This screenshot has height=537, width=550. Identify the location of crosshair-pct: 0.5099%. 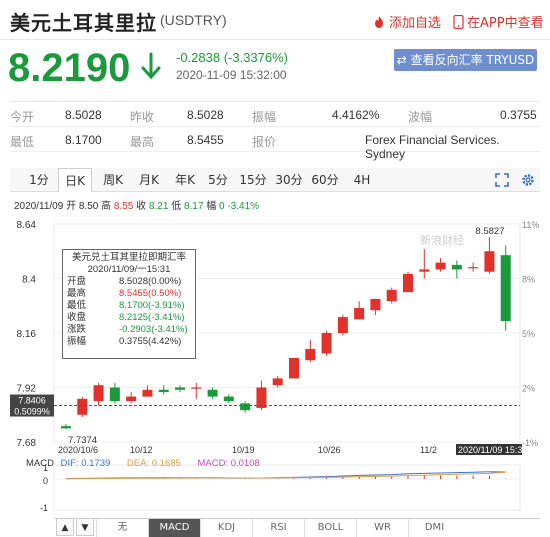
(32, 412).